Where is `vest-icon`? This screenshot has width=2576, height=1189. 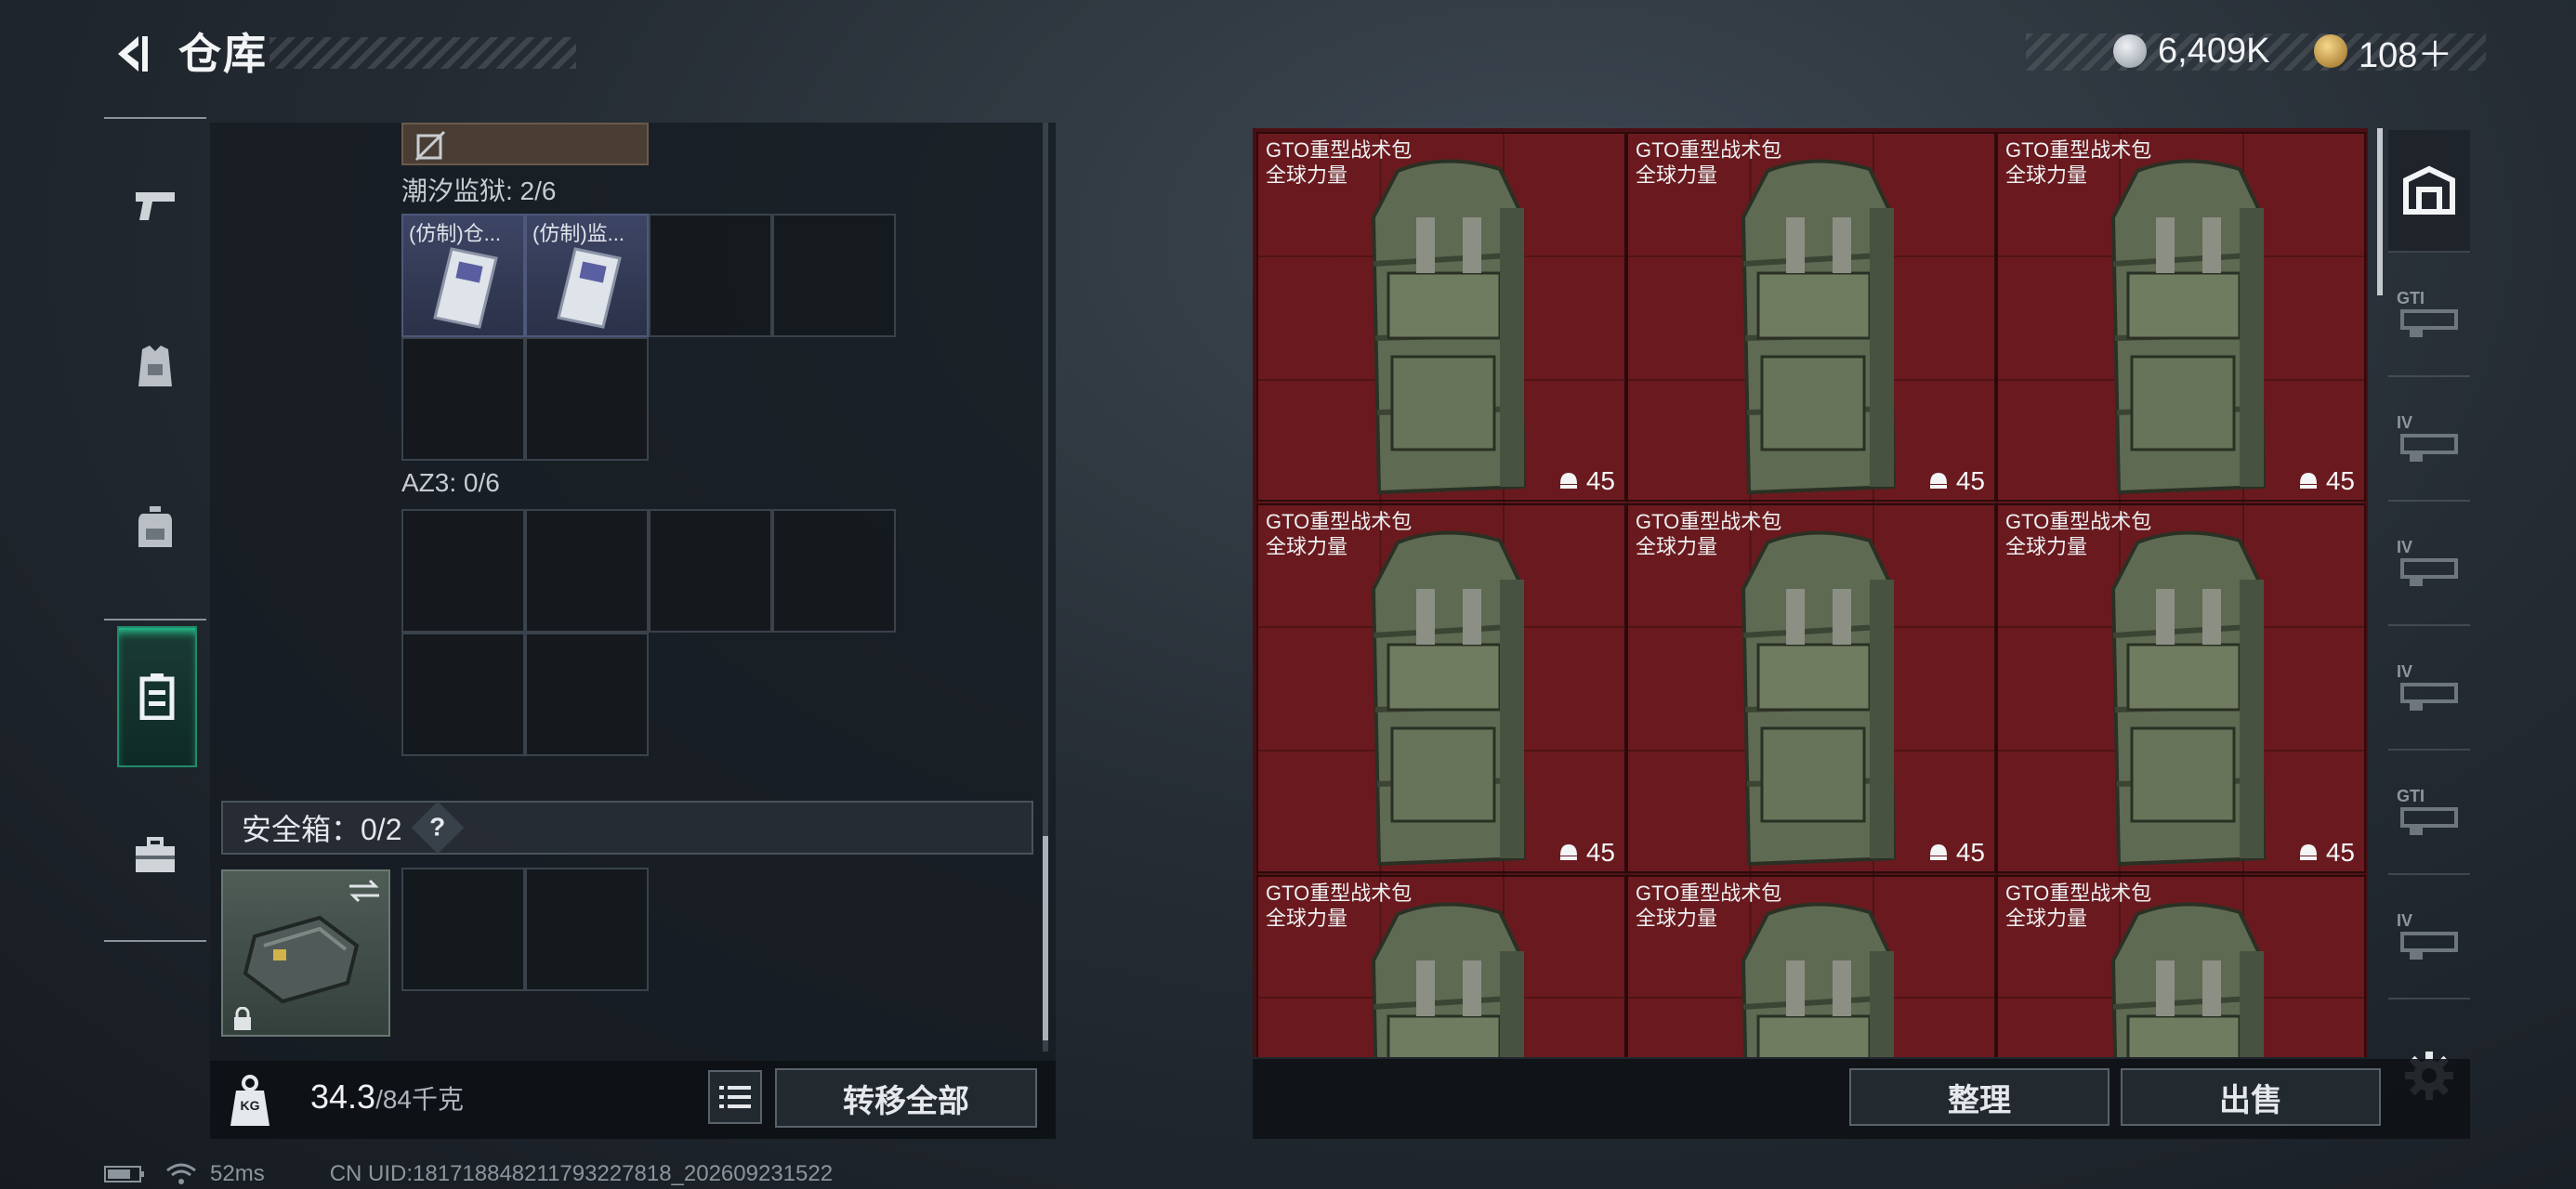
vest-icon is located at coordinates (155, 366).